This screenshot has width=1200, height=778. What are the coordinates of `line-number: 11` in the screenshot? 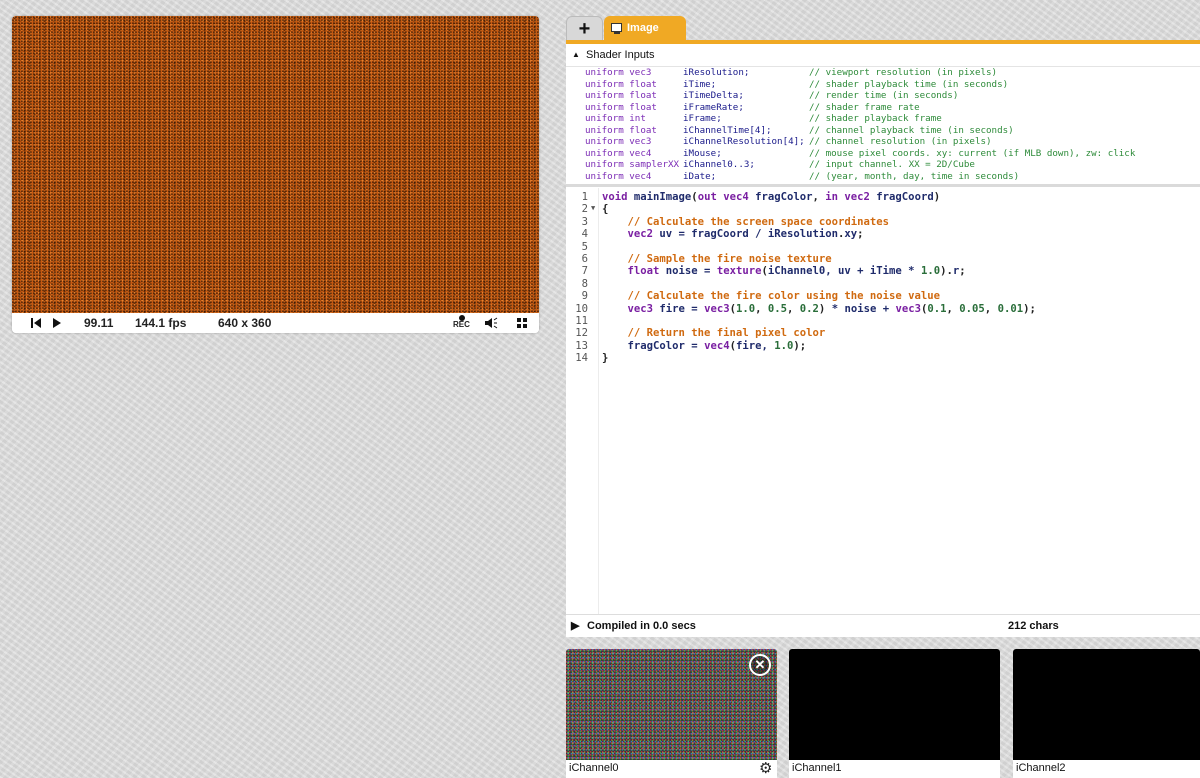 It's located at (581, 321).